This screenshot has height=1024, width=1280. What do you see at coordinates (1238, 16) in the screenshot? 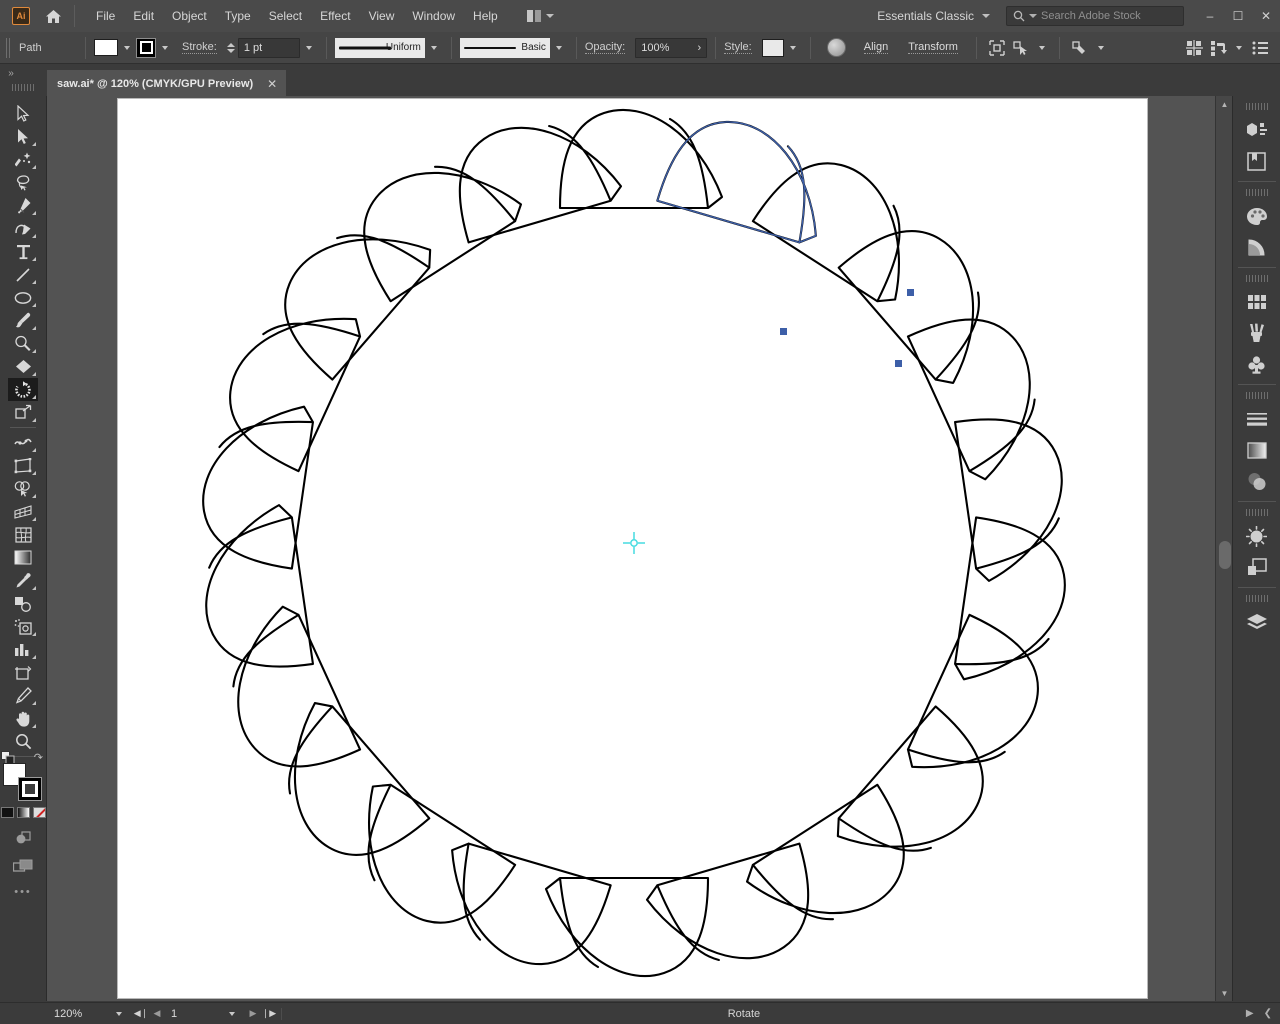
I see `maximize-button: ☐` at bounding box center [1238, 16].